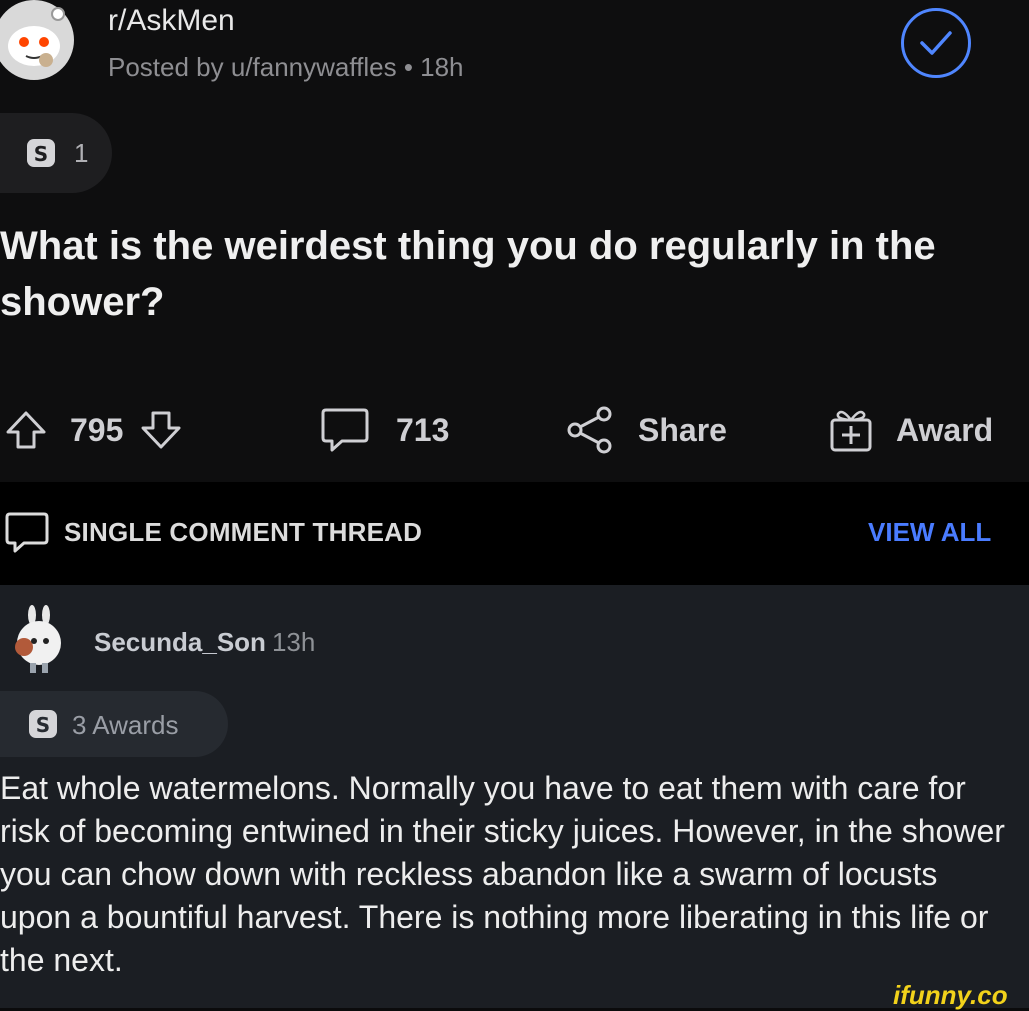 The height and width of the screenshot is (1011, 1029). I want to click on vote-group: 795, so click(93, 430).